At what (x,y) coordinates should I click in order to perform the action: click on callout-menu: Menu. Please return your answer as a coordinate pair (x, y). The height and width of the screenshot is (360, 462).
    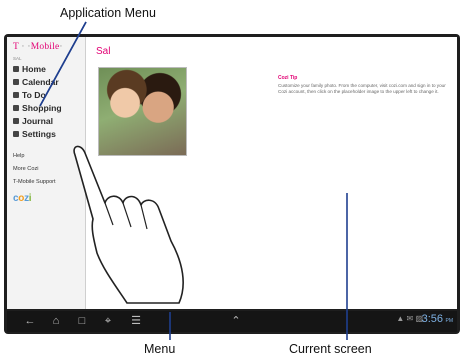
    Looking at the image, I should click on (160, 349).